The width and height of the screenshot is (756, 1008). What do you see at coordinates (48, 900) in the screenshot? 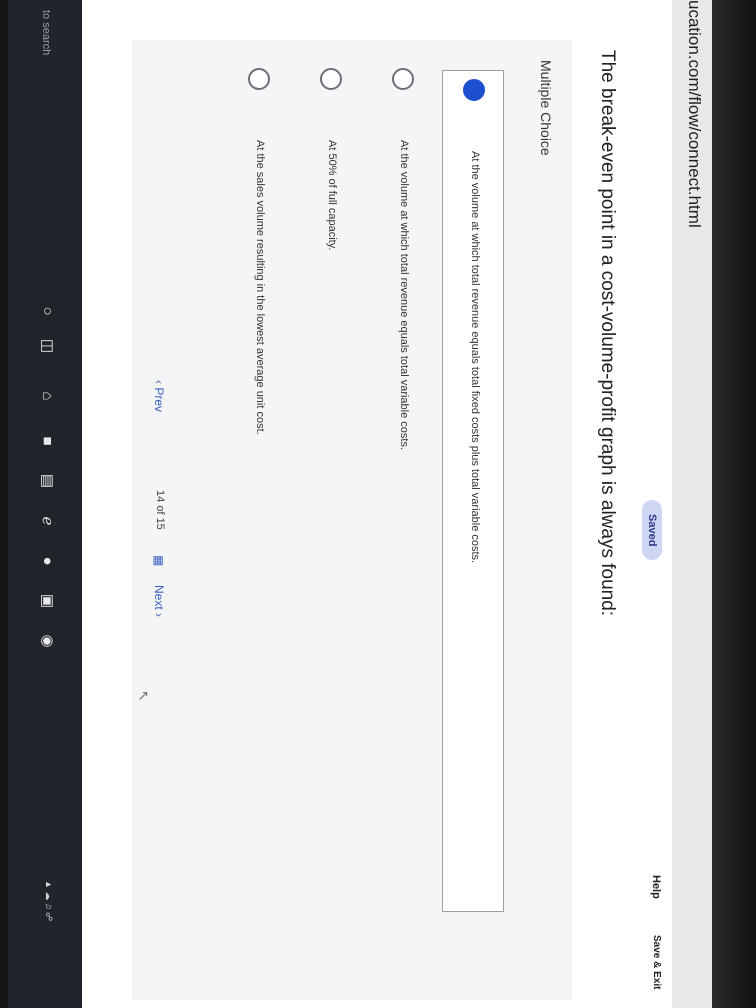
I see `system-tray: ▲ ☁ ♫ ☍` at bounding box center [48, 900].